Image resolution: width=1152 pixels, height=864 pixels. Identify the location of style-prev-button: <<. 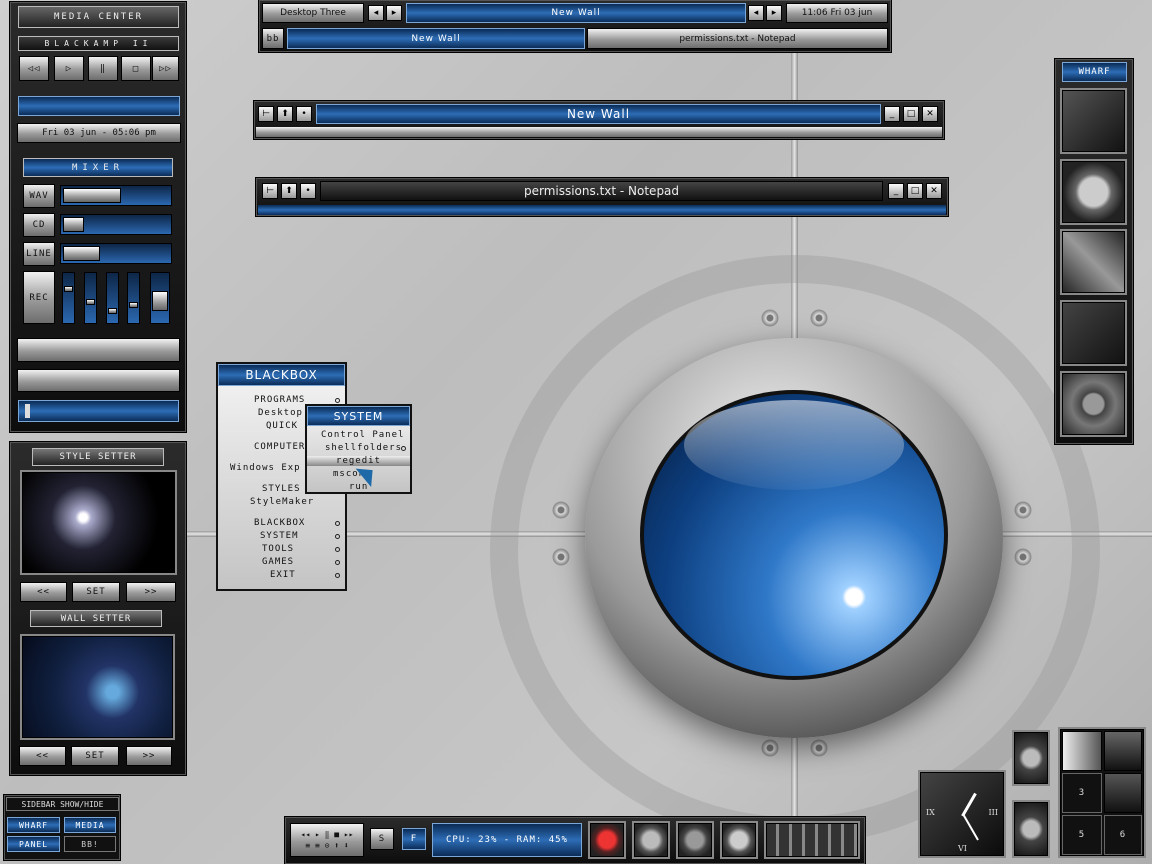
(43, 592).